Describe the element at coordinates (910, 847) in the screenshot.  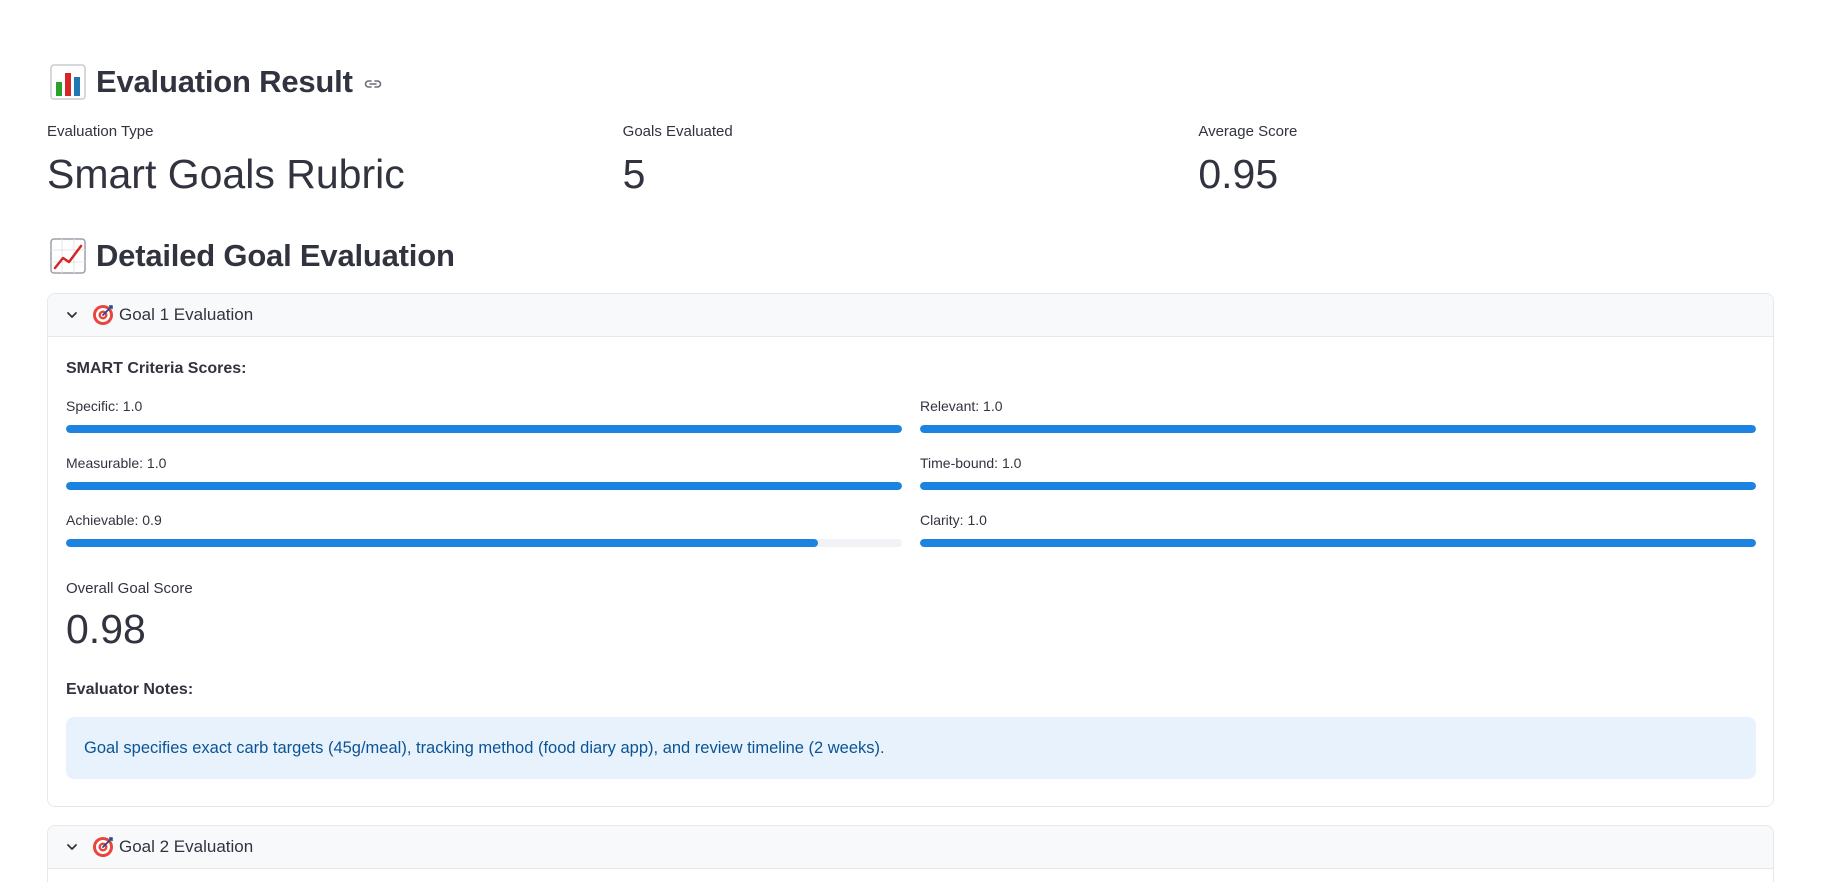
I see `goal-expander-header: Goal 2 Evaluation` at that location.